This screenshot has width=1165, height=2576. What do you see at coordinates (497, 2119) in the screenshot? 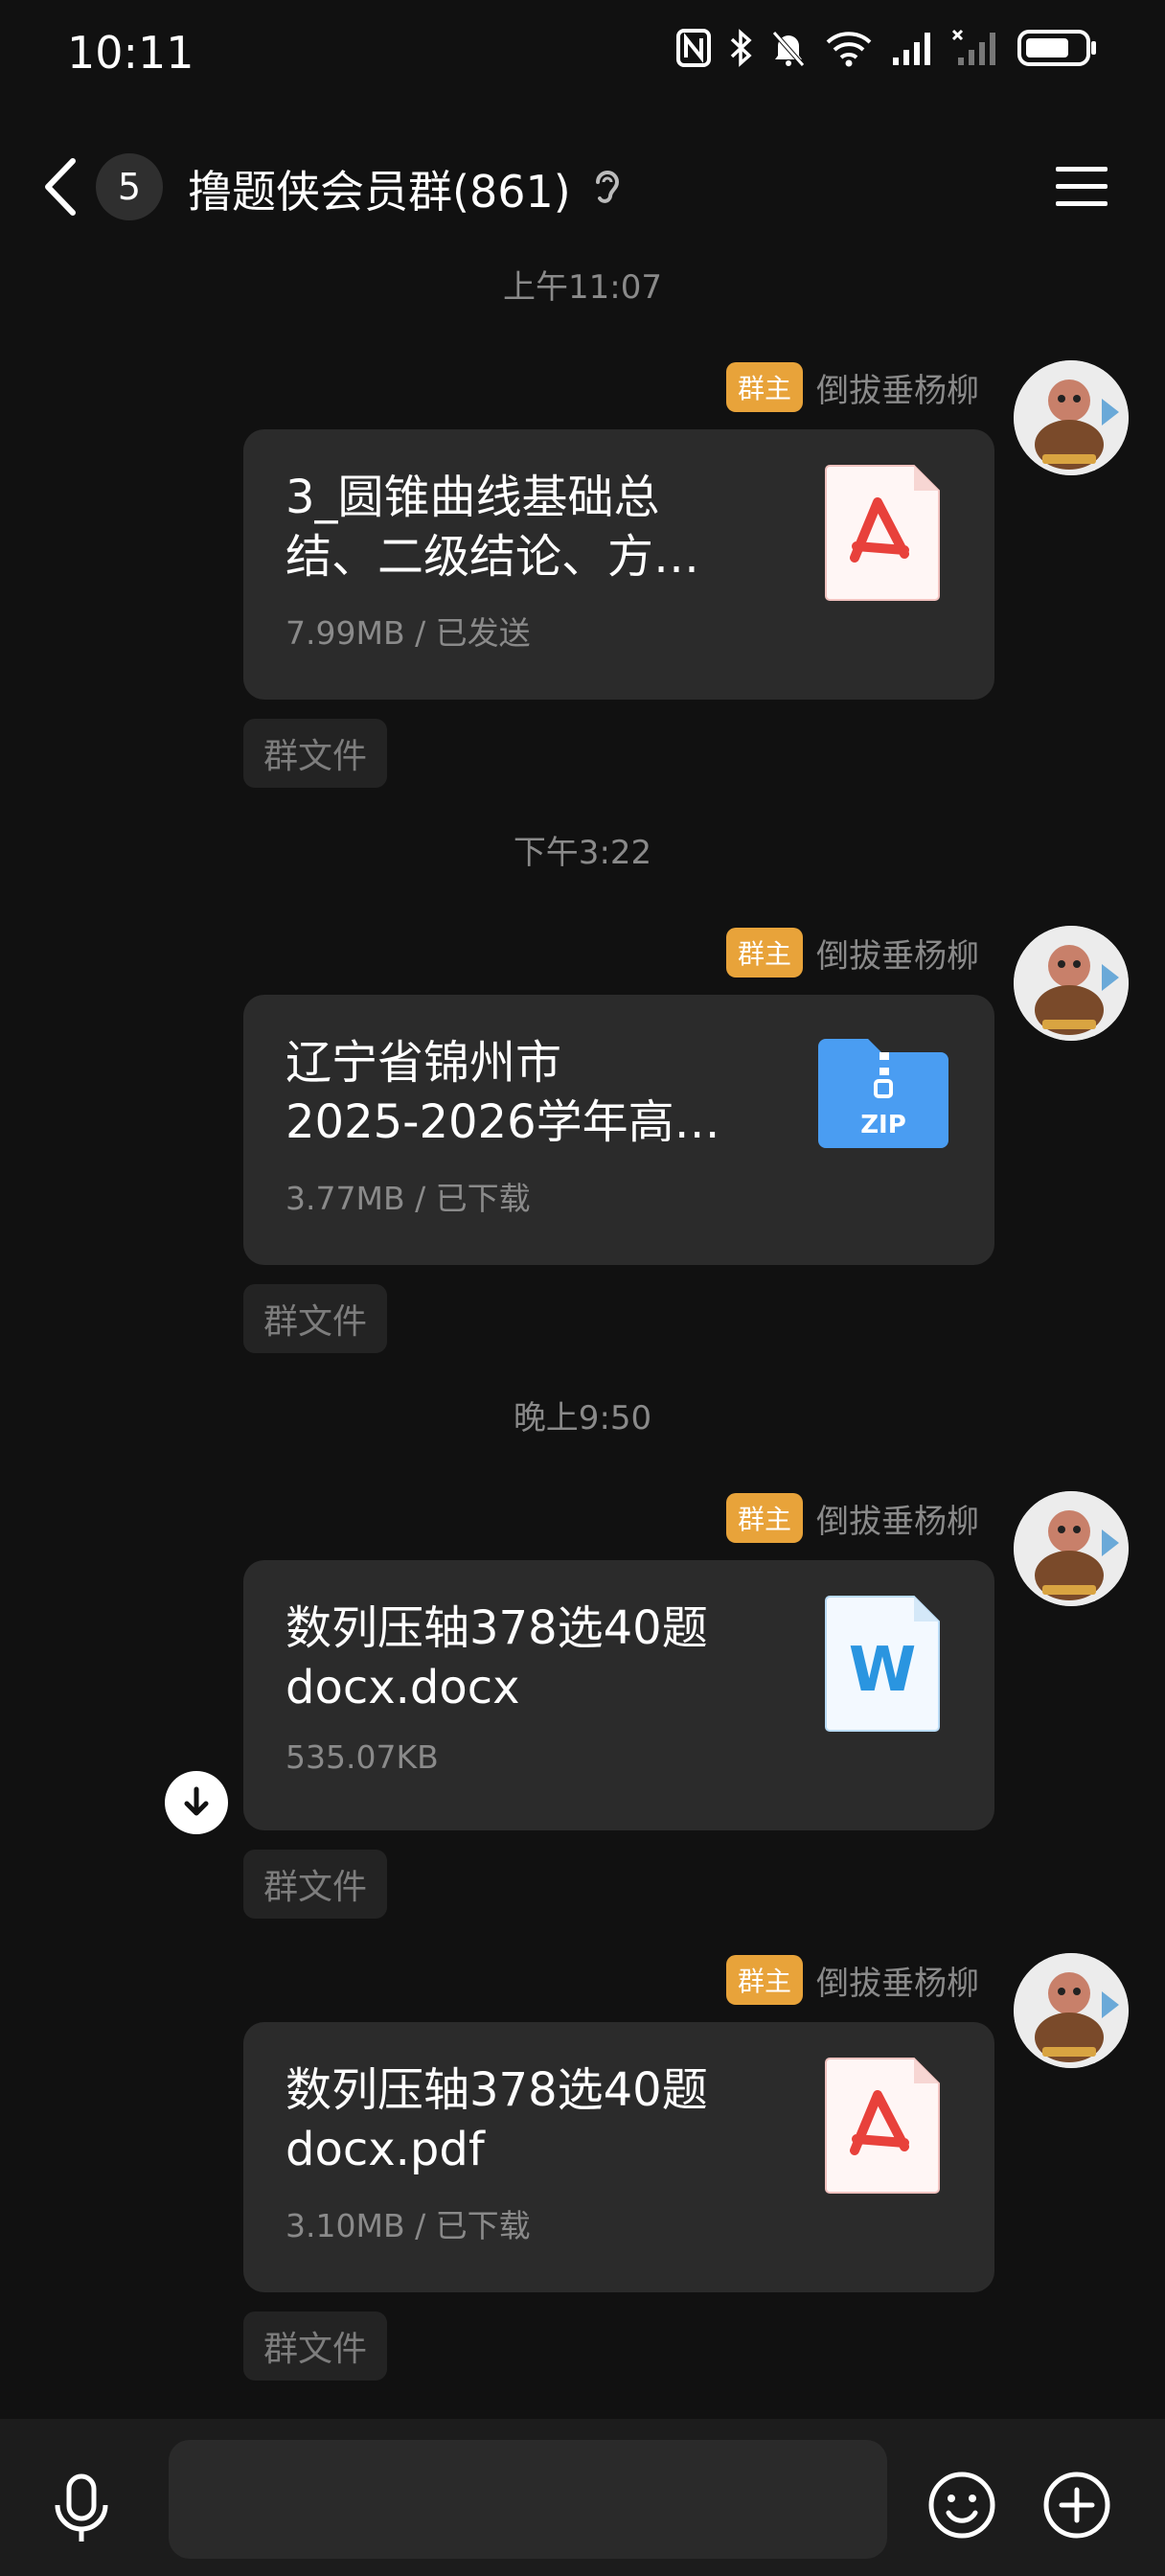
I see `file-name: 数列压轴378选40题 docx.pdf` at bounding box center [497, 2119].